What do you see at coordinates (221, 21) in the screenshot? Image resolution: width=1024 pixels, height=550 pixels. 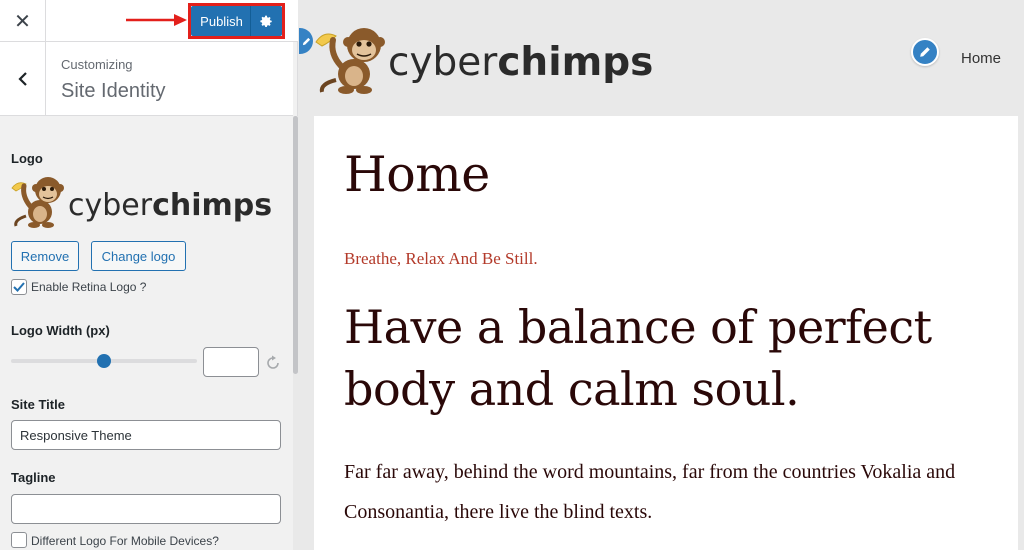 I see `publish-button: Publish` at bounding box center [221, 21].